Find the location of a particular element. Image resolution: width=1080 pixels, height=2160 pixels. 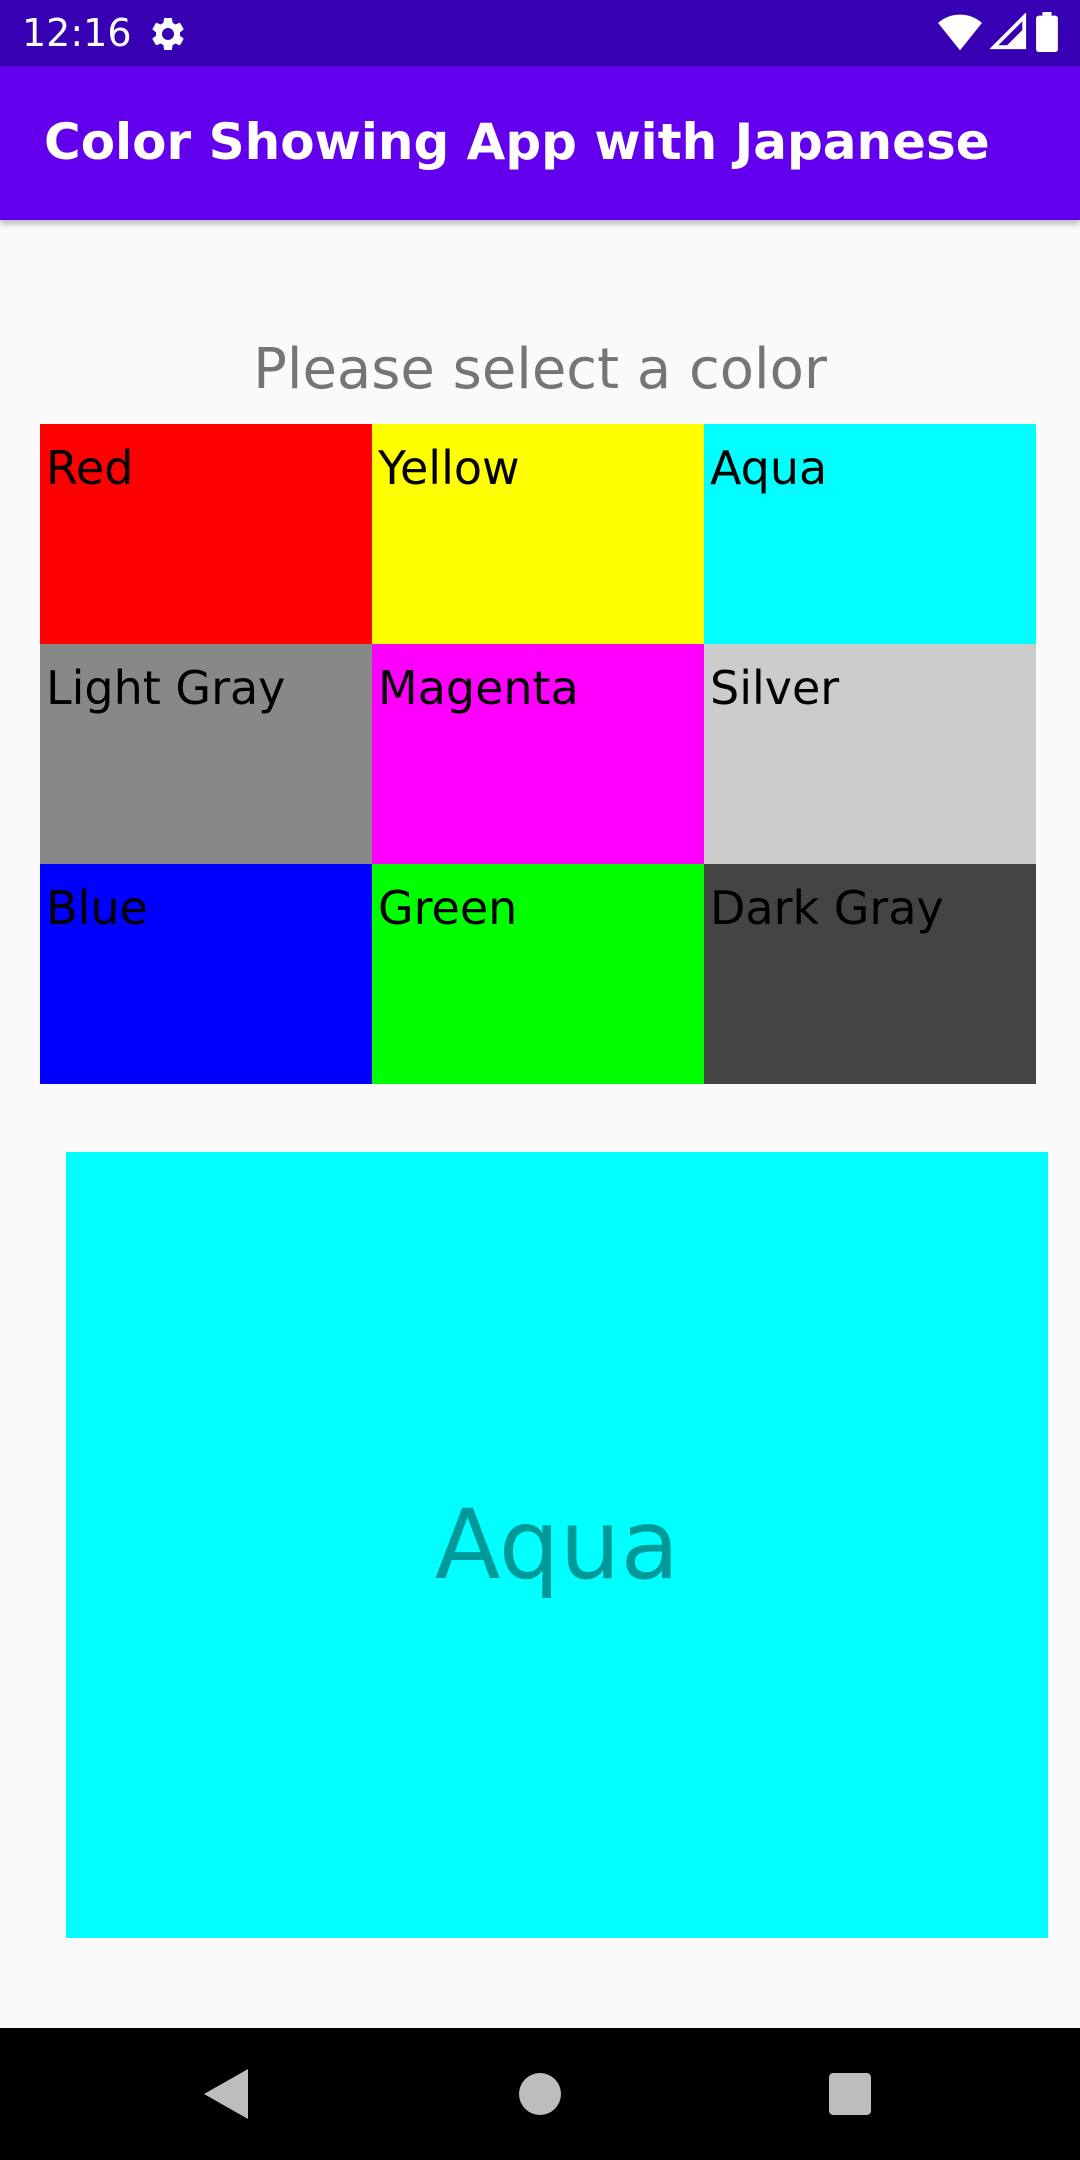

color-button-label: Red is located at coordinates (90, 468).